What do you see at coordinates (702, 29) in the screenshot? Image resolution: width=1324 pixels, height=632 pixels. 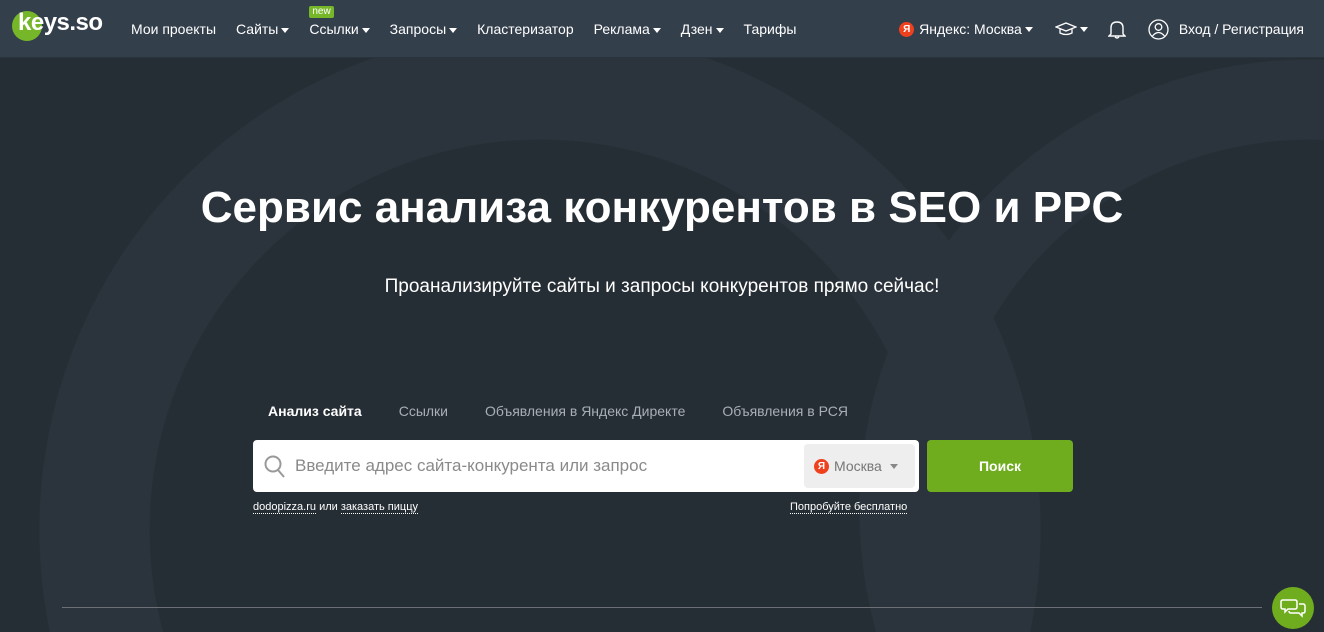 I see `nav-zen: Дзен` at bounding box center [702, 29].